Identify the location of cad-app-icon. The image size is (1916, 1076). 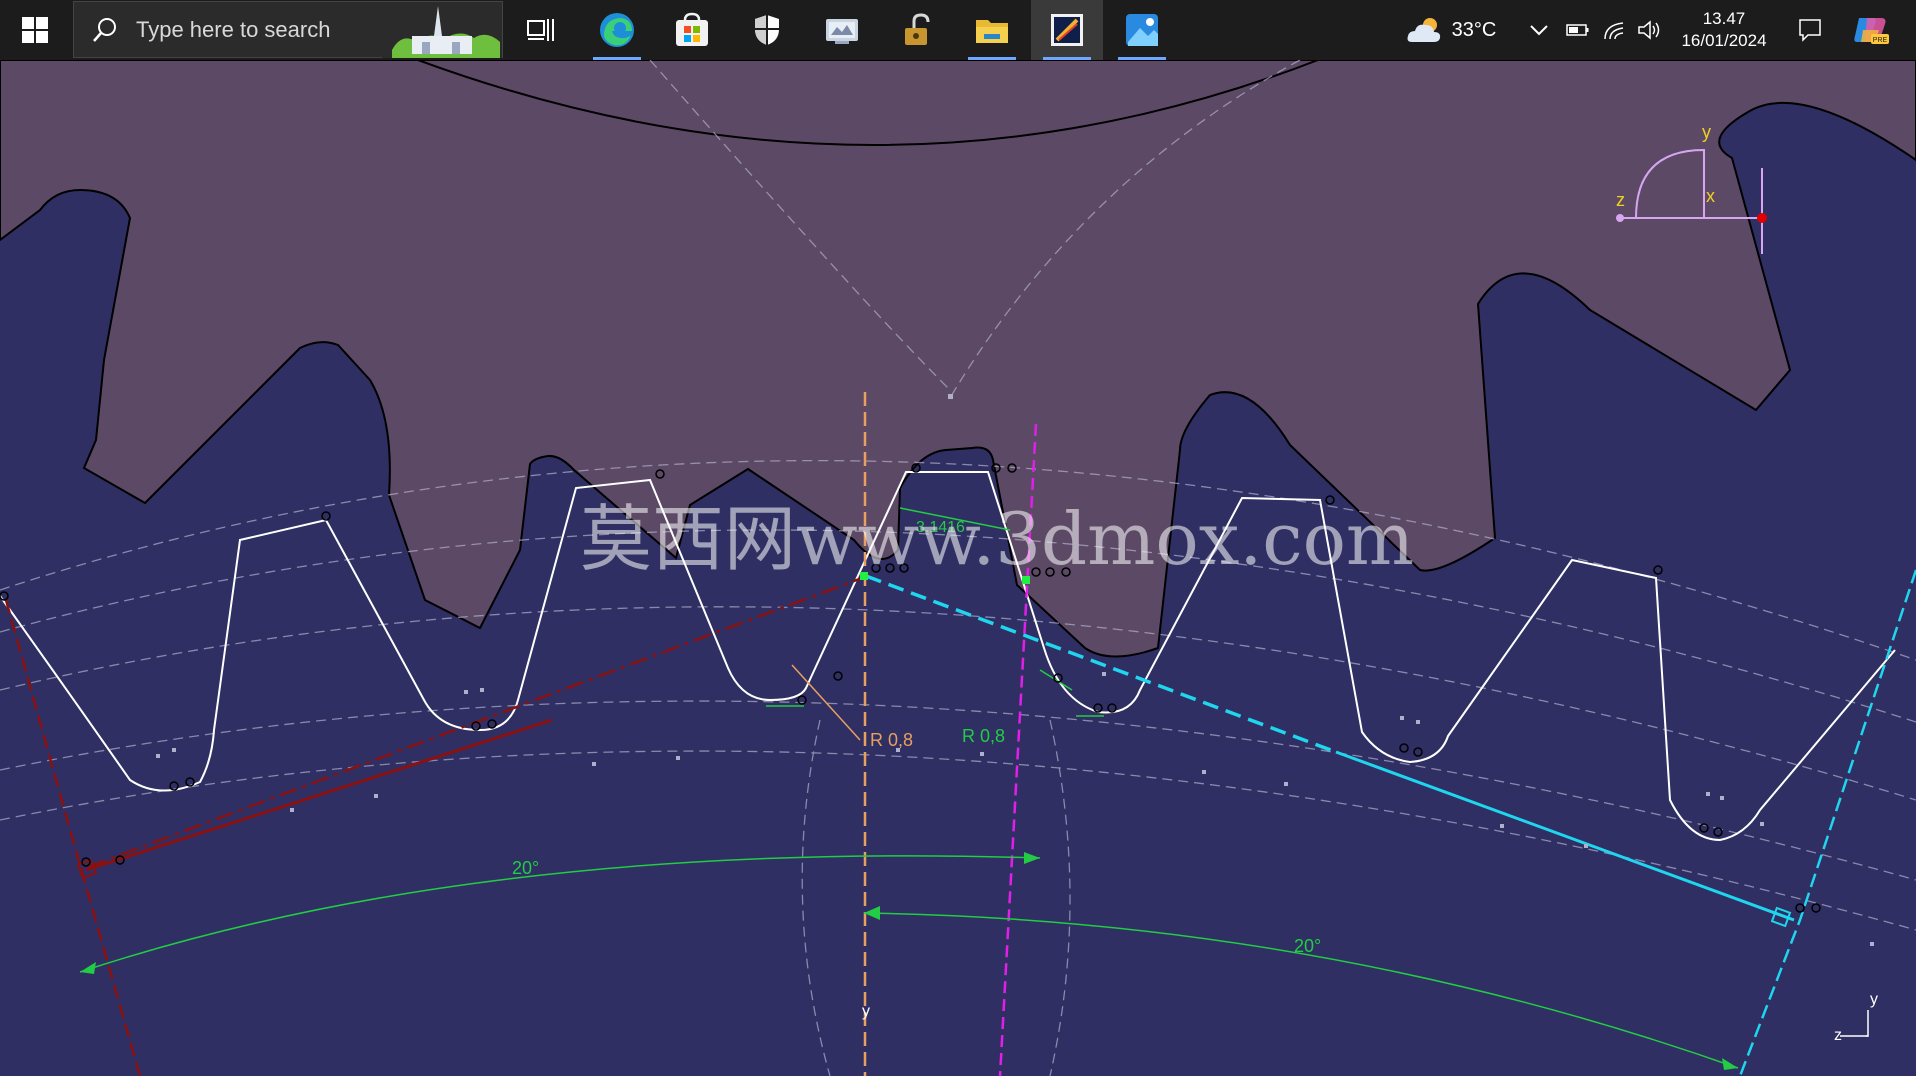
(1067, 30).